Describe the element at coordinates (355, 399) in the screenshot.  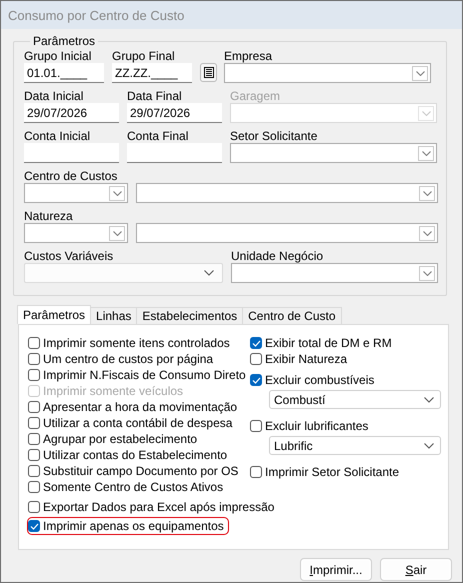
I see `dropdown-field: Combustí` at that location.